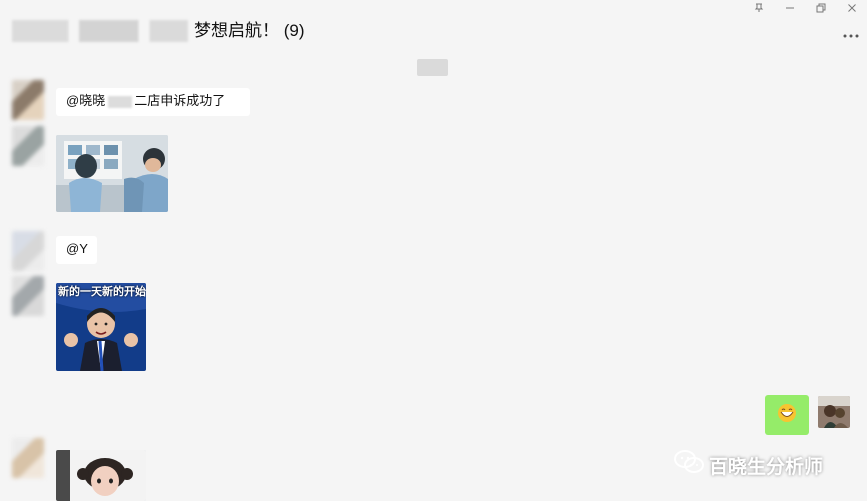 This screenshot has height=501, width=867. I want to click on message-text: 二店申诉成功了, so click(180, 100).